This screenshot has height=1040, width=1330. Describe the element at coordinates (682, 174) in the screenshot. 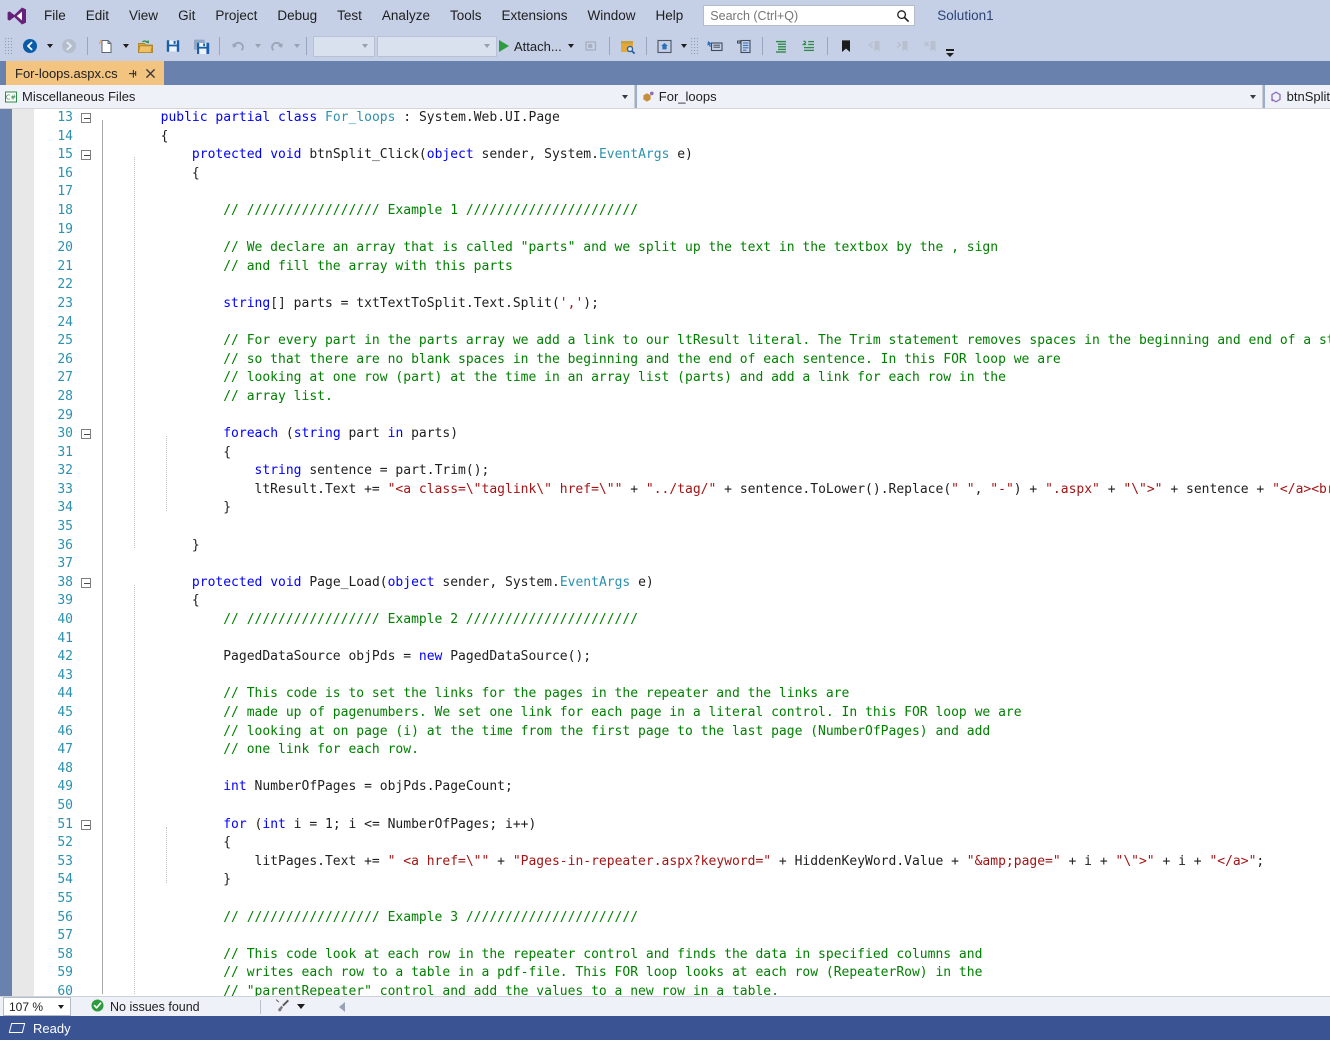

I see `code-line: 16 {` at that location.